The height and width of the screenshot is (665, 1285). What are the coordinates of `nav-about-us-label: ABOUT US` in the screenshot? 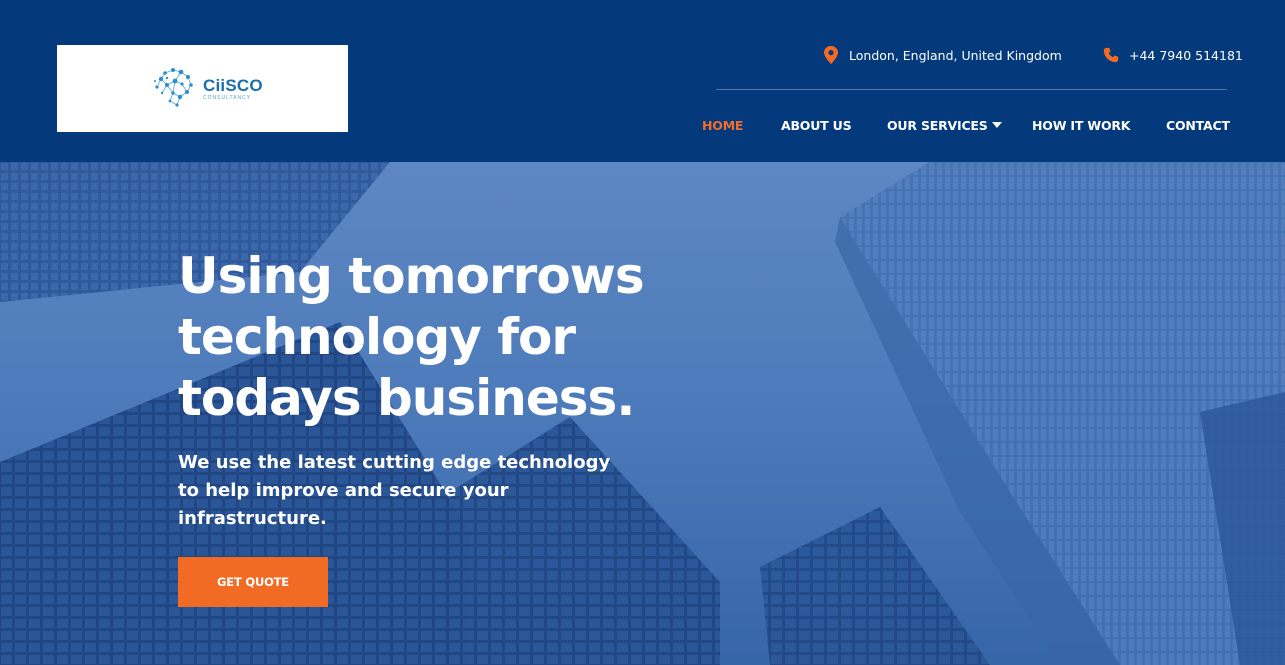 It's located at (816, 125).